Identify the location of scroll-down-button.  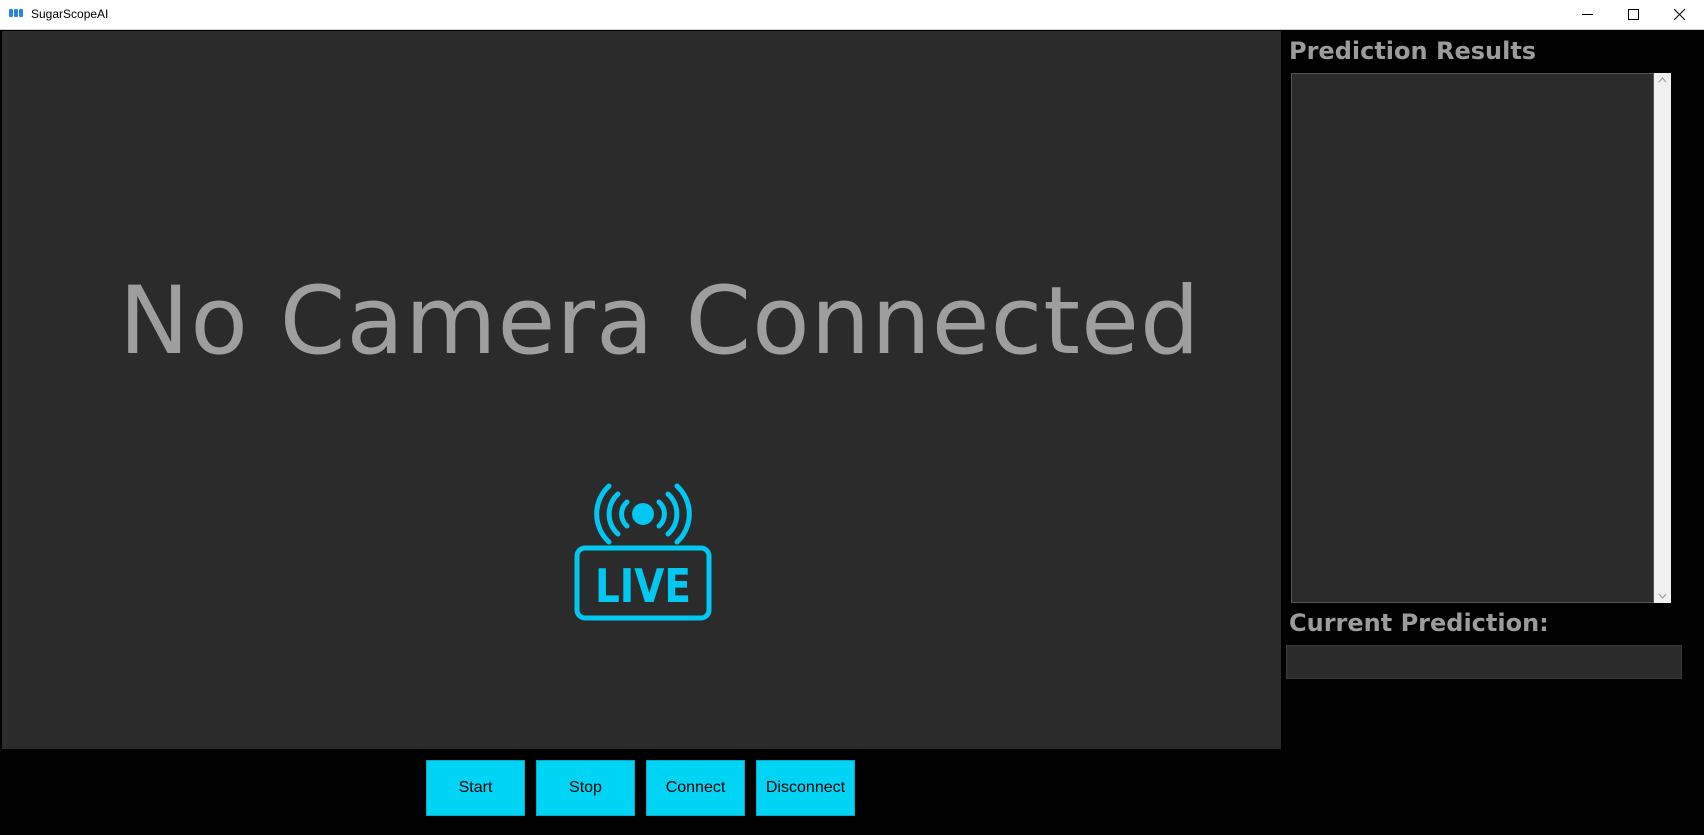
(1662, 596).